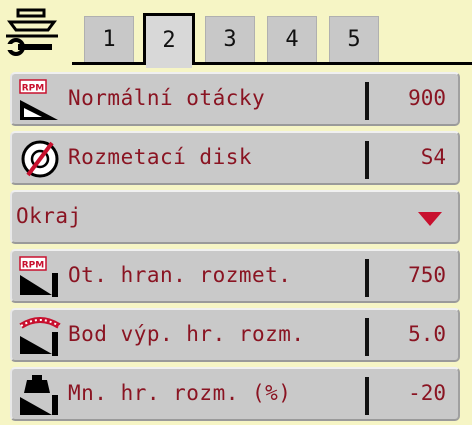 This screenshot has width=472, height=425. I want to click on tab-5: 5, so click(354, 39).